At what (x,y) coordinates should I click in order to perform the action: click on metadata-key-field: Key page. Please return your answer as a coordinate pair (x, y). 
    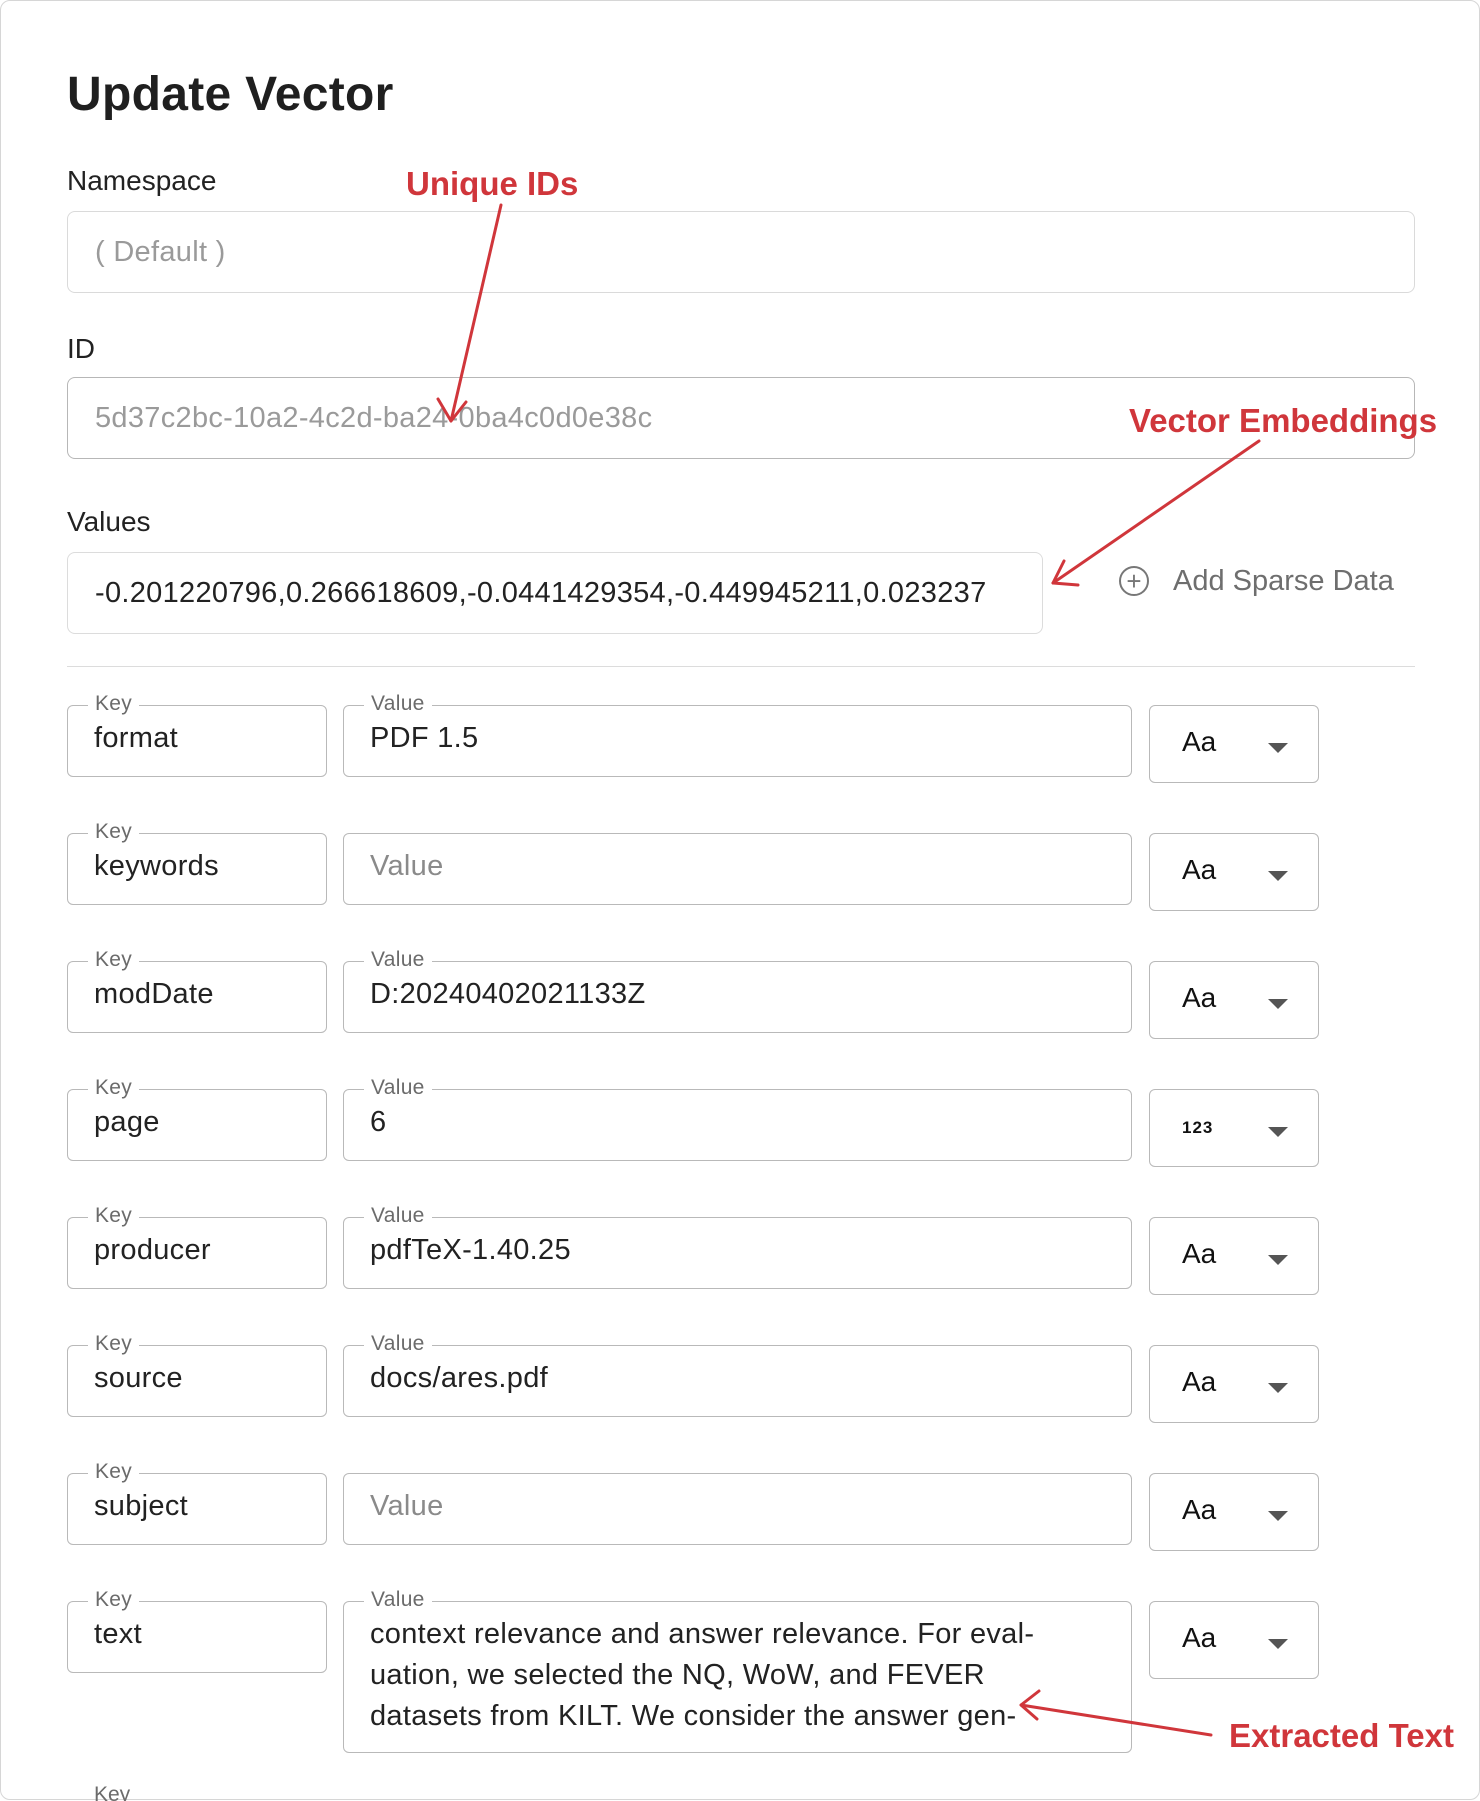
    Looking at the image, I should click on (197, 1118).